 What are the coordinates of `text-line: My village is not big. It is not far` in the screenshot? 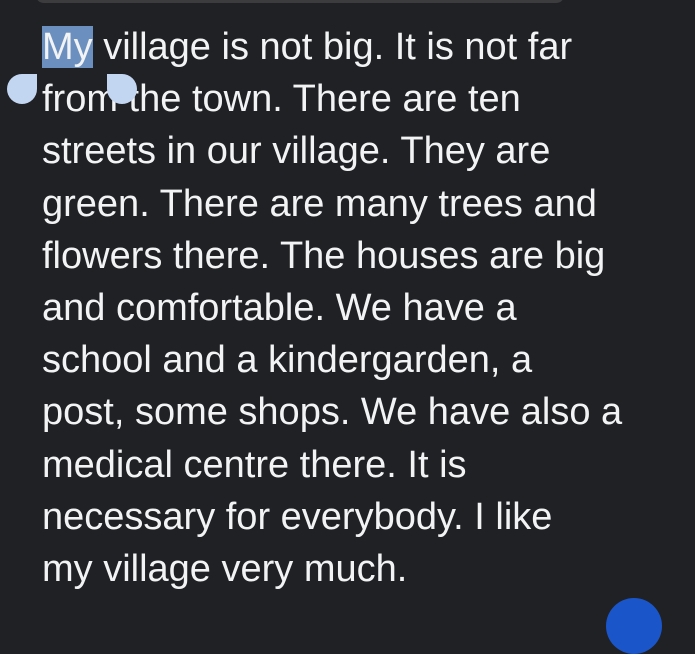 It's located at (362, 47).